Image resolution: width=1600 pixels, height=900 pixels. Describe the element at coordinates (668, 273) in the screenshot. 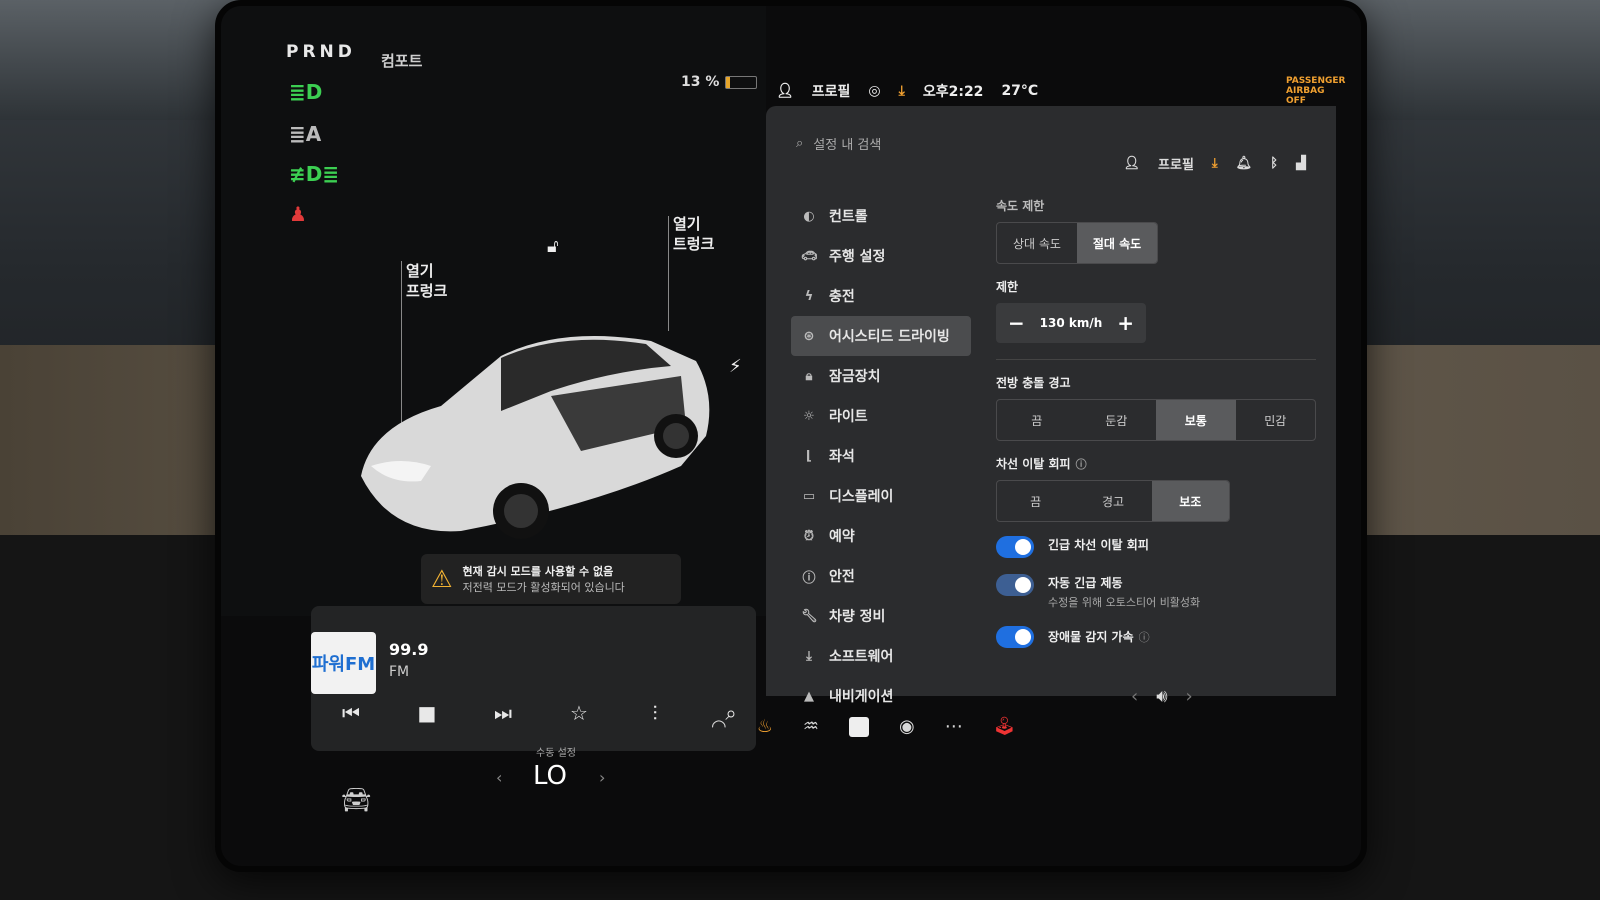

I see `trunk-callout-line` at that location.